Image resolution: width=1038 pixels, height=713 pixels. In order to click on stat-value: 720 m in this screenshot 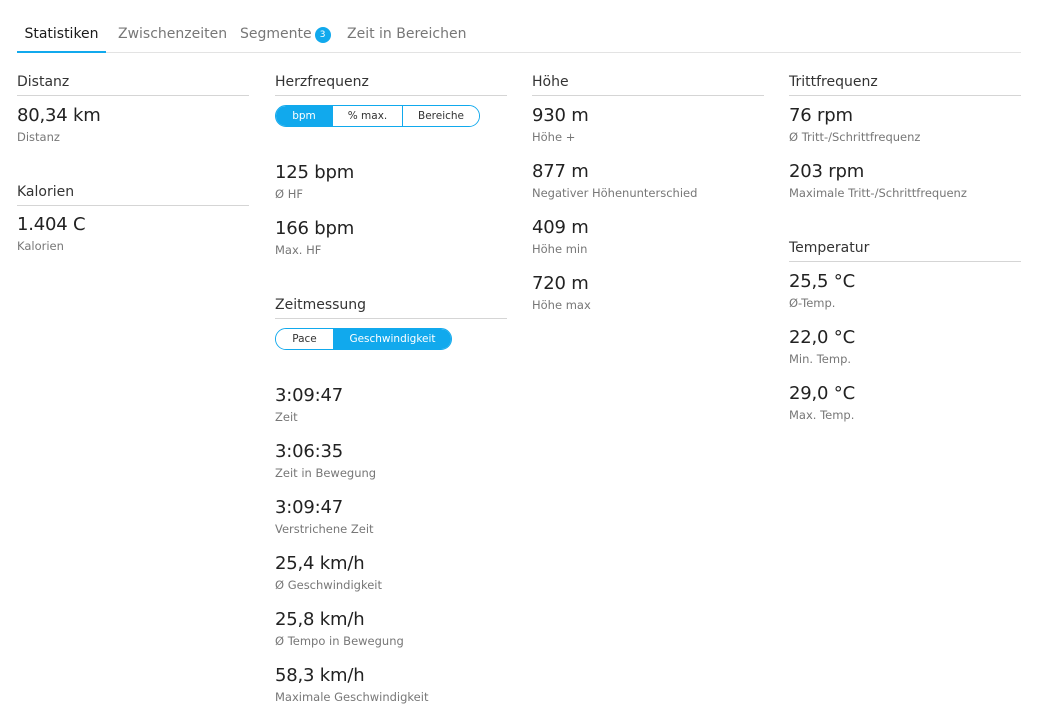, I will do `click(560, 283)`.